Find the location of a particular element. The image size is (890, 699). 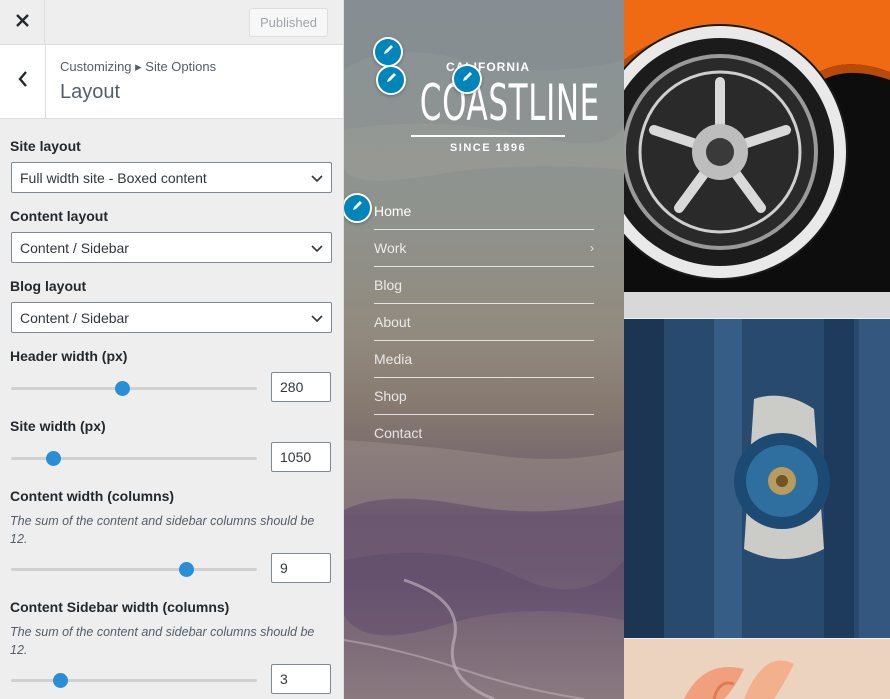

nav-item-label: Work is located at coordinates (390, 248).